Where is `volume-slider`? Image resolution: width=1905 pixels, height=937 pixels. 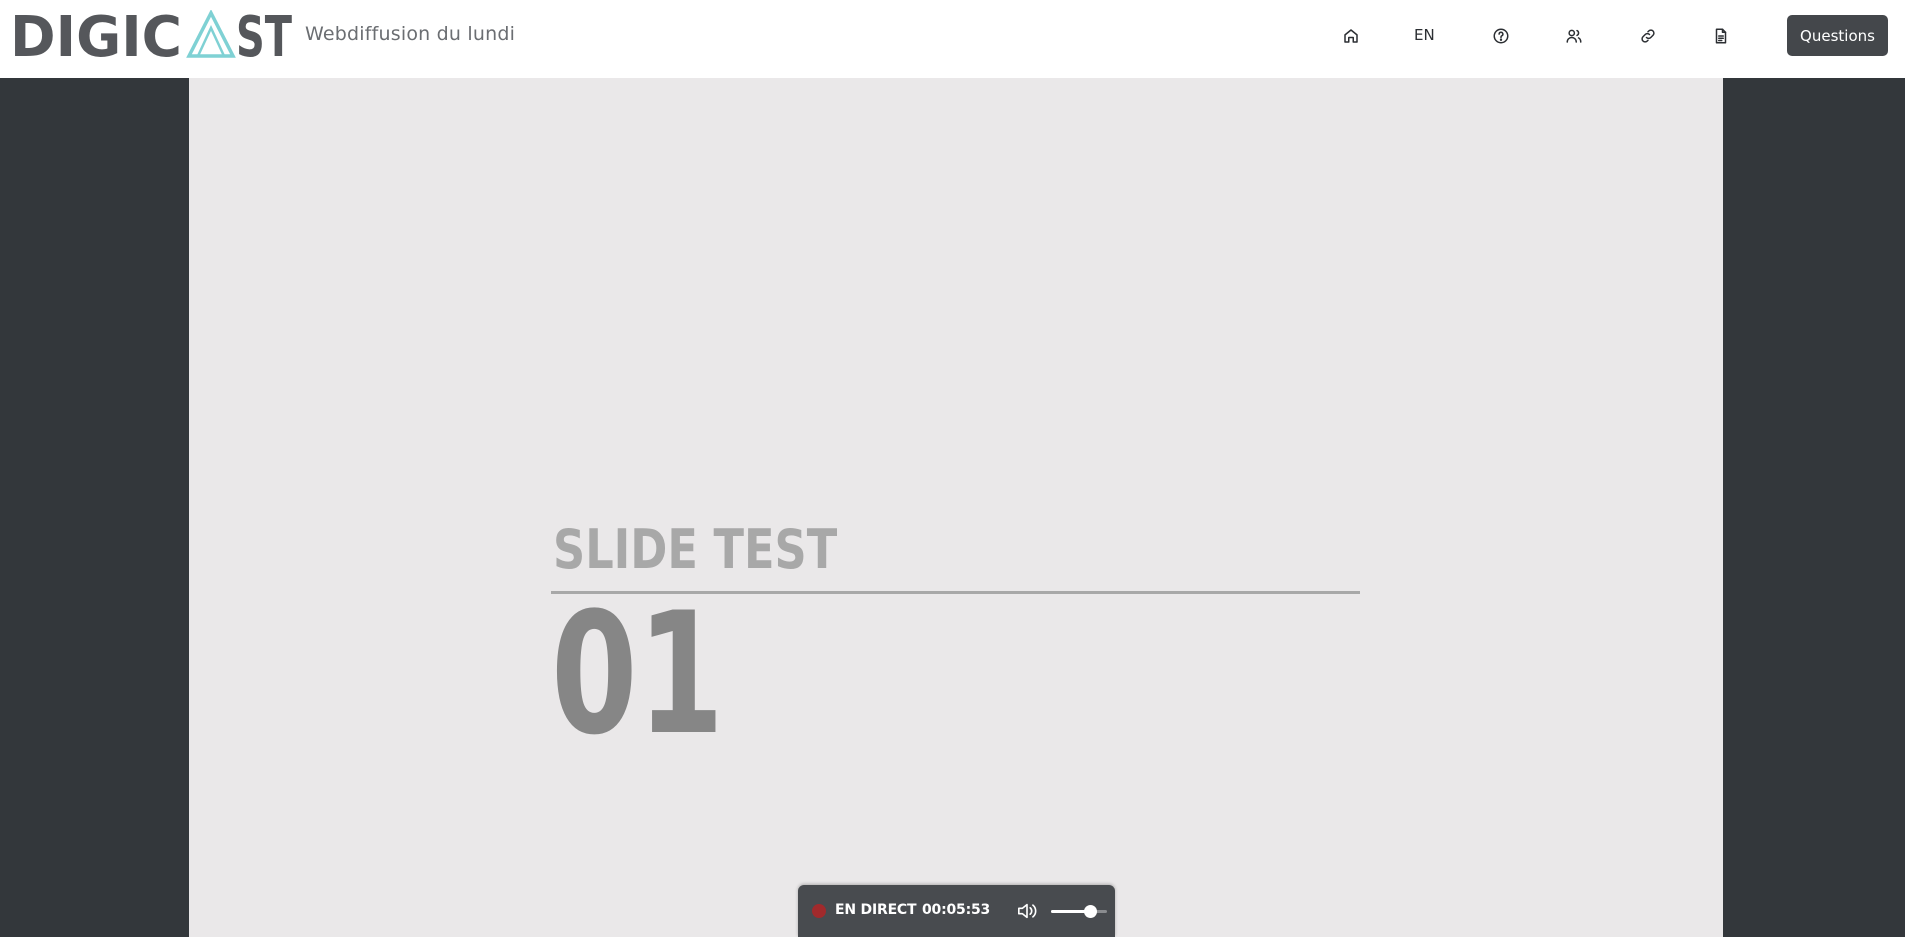 volume-slider is located at coordinates (1079, 911).